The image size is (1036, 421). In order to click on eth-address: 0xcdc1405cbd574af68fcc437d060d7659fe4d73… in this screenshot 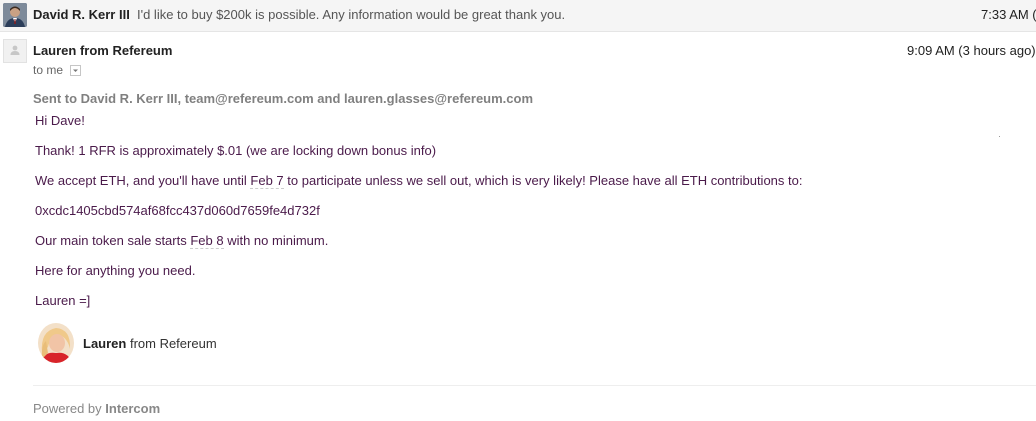, I will do `click(177, 210)`.